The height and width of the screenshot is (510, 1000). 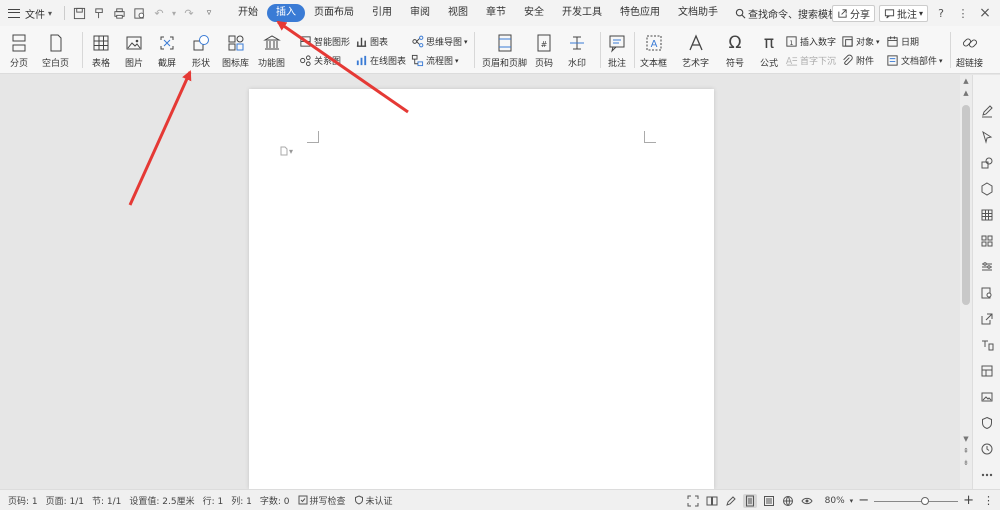 I want to click on tab-review: 审阅, so click(x=420, y=13).